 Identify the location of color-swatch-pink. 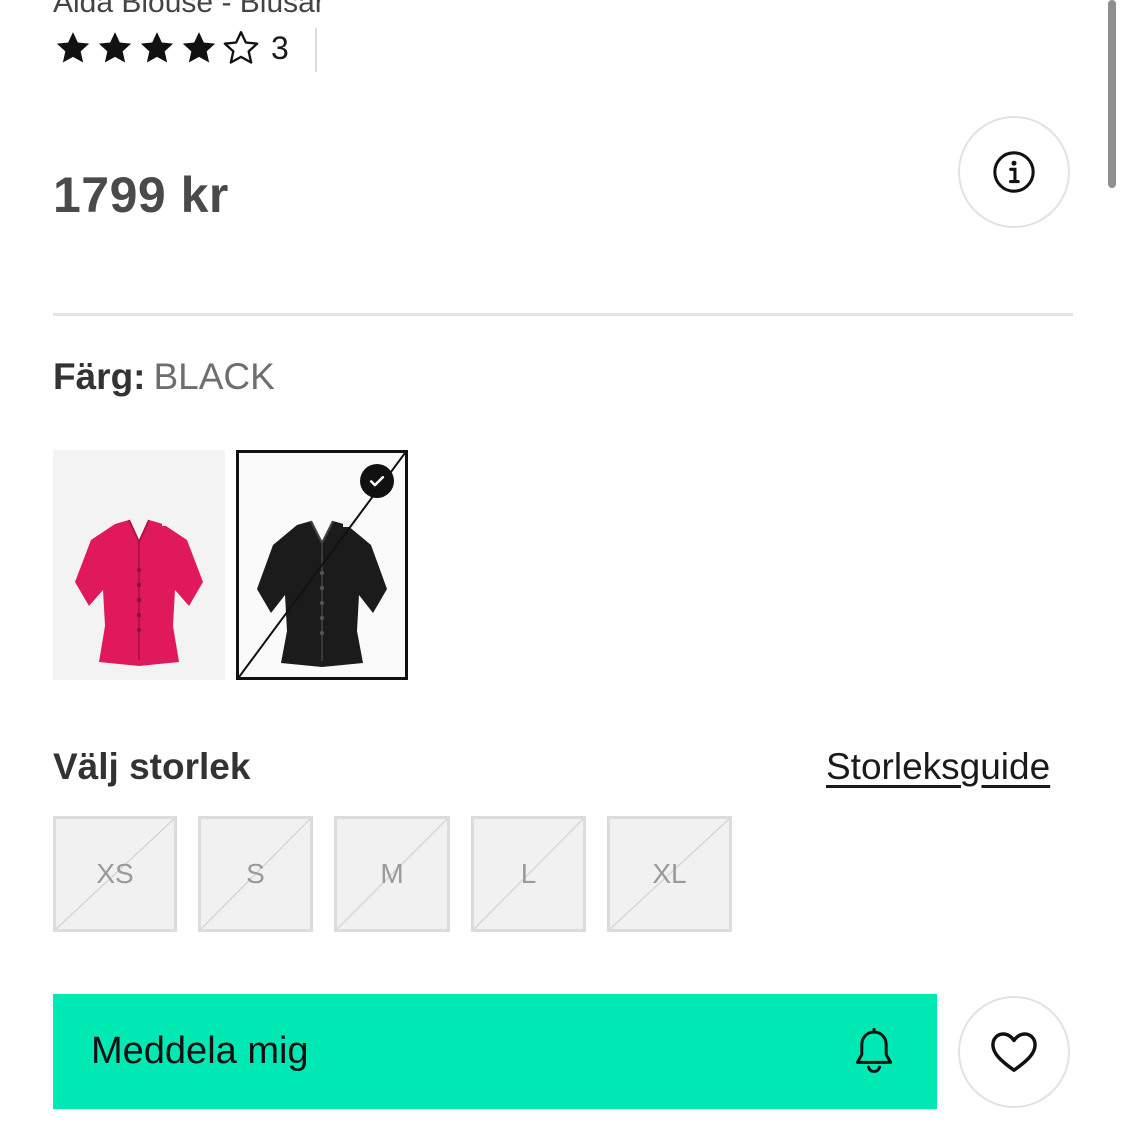
(139, 565).